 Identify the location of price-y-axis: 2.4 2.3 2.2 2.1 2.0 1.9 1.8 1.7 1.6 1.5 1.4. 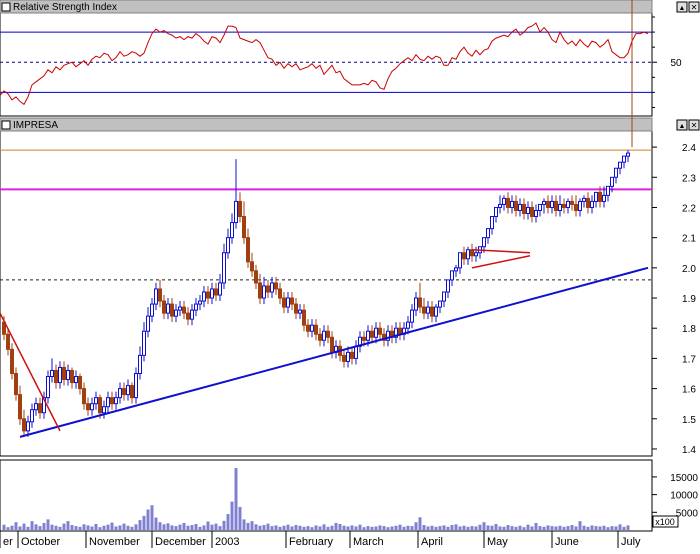
(674, 299).